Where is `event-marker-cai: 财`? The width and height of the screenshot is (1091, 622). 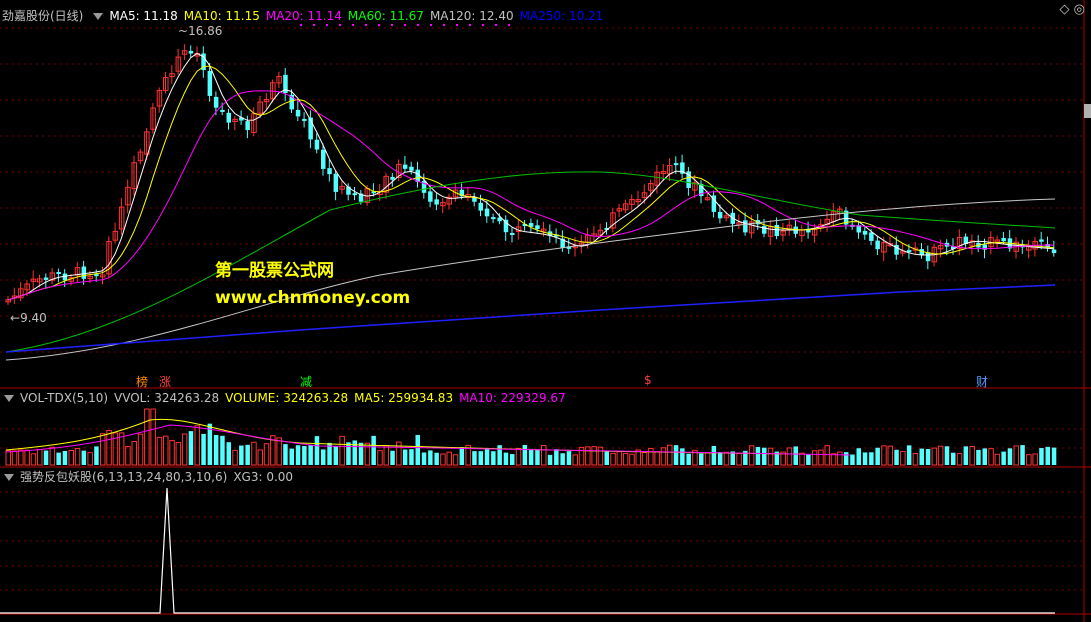 event-marker-cai: 财 is located at coordinates (982, 381).